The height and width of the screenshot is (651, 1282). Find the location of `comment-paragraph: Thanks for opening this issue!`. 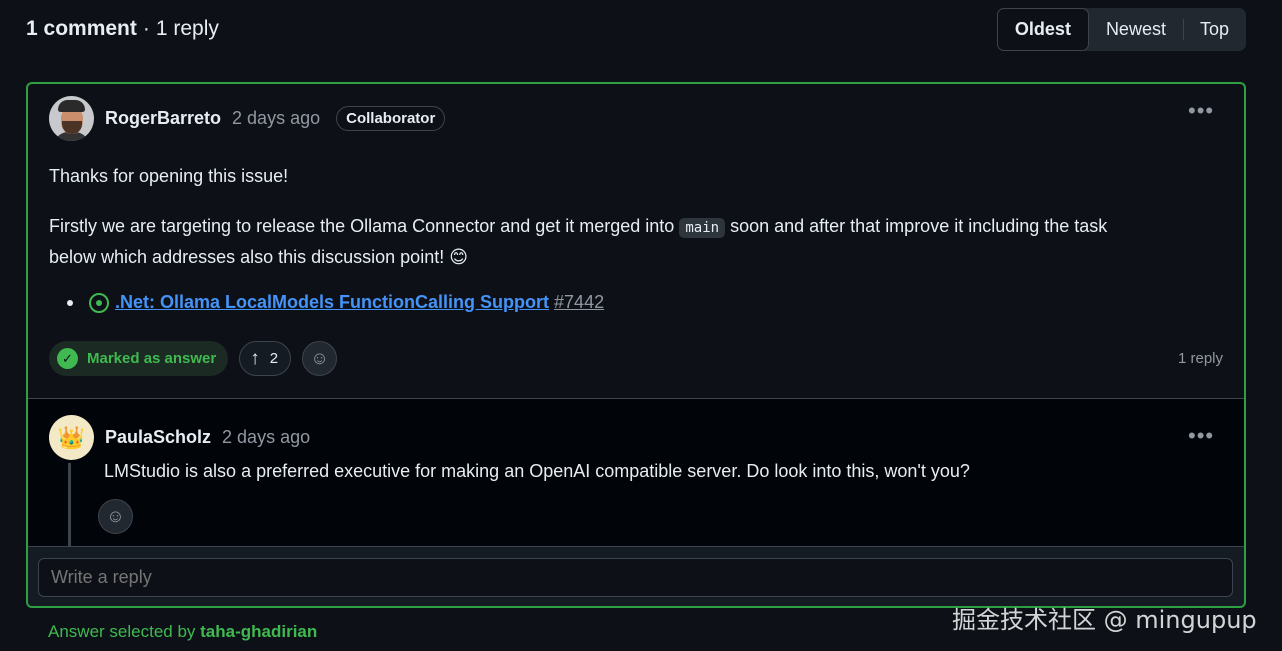

comment-paragraph: Thanks for opening this issue! is located at coordinates (169, 176).